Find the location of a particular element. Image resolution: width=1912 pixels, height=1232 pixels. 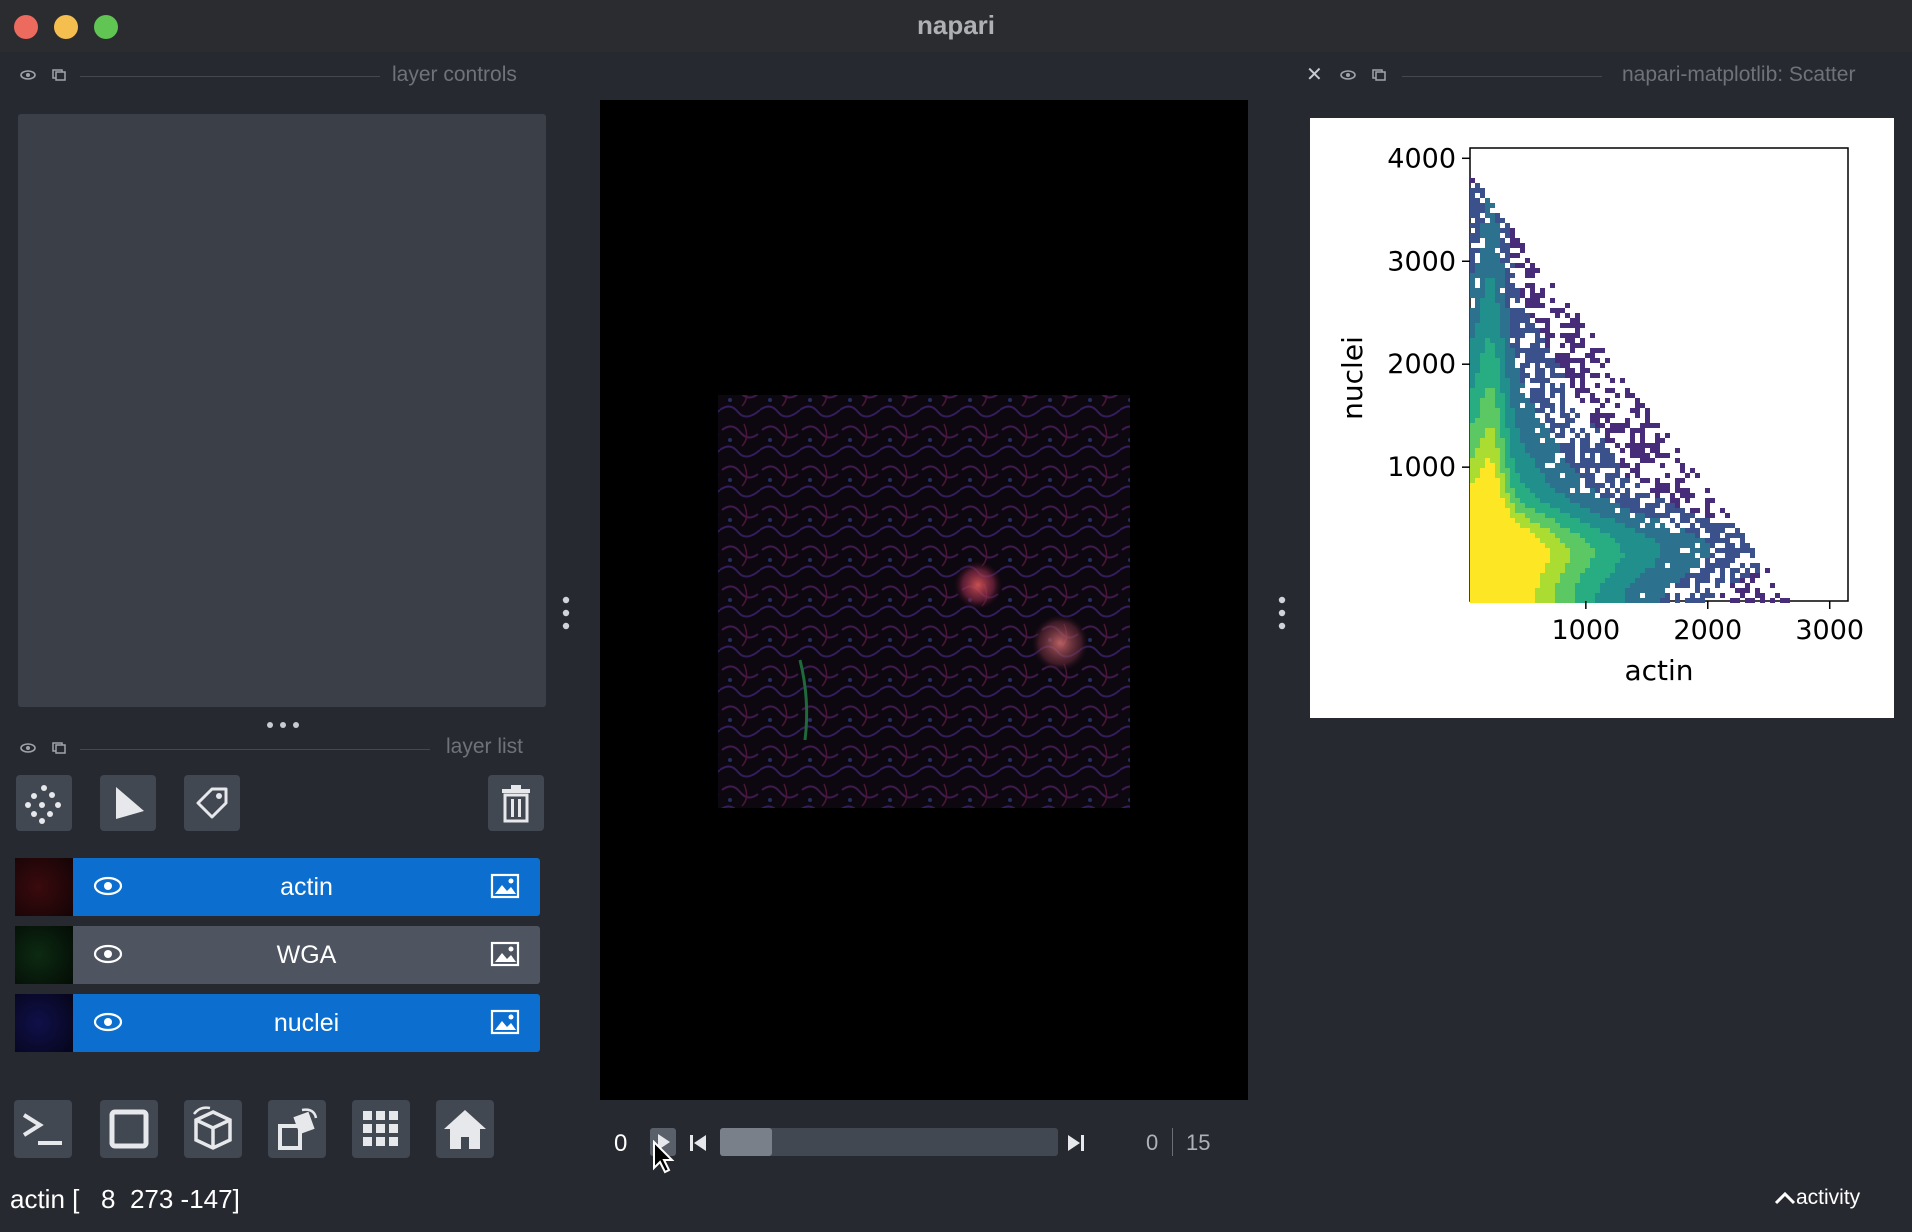

layer-row-actin: actin is located at coordinates (277, 887).